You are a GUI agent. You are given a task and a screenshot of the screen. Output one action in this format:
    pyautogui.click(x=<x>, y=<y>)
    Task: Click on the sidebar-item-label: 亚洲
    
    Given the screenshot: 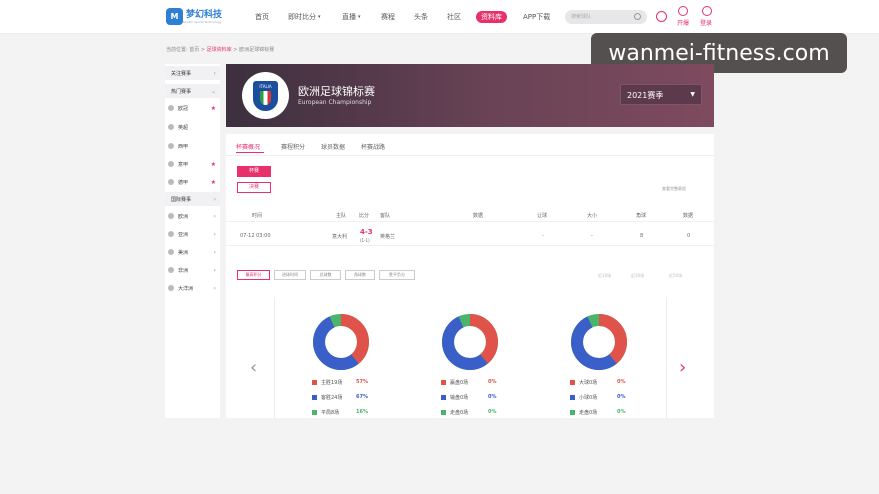 What is the action you would take?
    pyautogui.click(x=183, y=234)
    